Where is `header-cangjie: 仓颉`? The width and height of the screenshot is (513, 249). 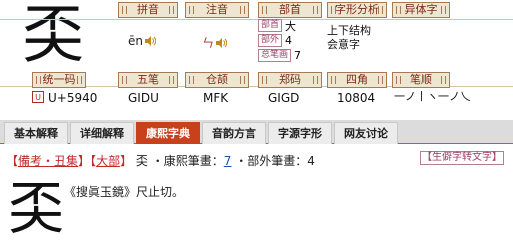 header-cangjie: 仓颉 is located at coordinates (217, 80).